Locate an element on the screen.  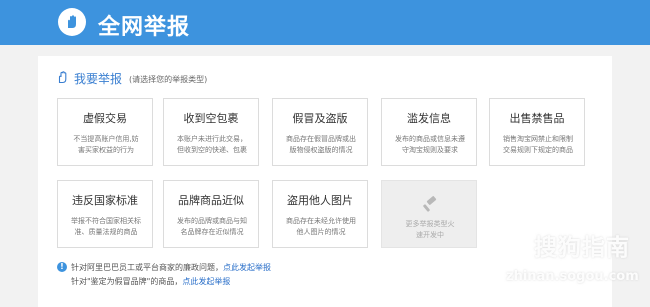
section-hint: (请选择您的举报类型) is located at coordinates (168, 79).